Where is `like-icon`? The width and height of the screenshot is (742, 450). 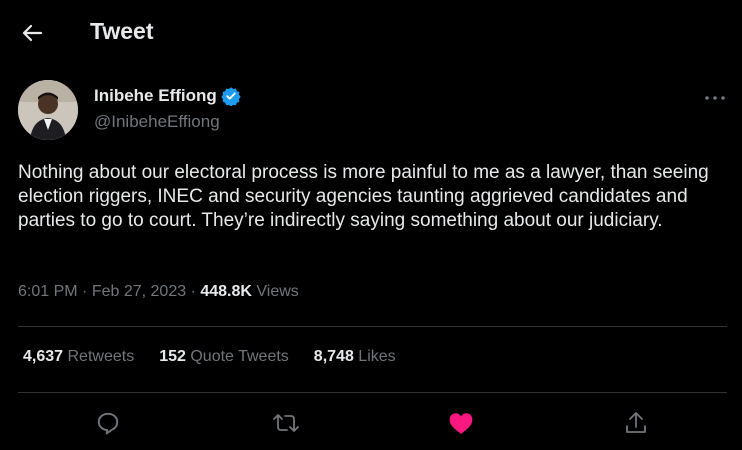 like-icon is located at coordinates (461, 423).